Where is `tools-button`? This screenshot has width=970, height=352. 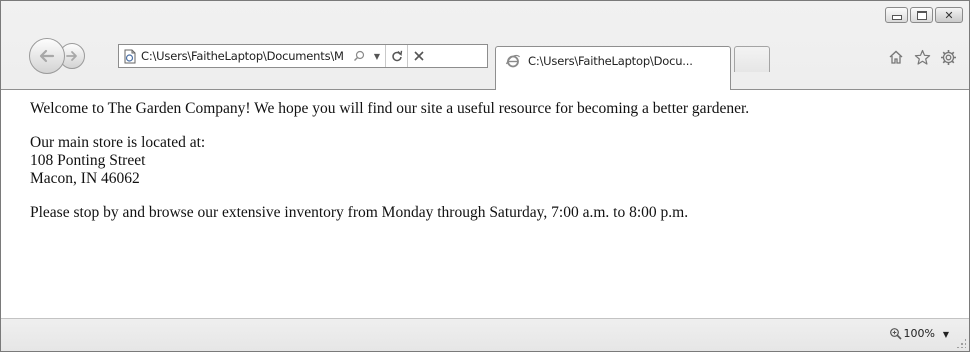
tools-button is located at coordinates (948, 57).